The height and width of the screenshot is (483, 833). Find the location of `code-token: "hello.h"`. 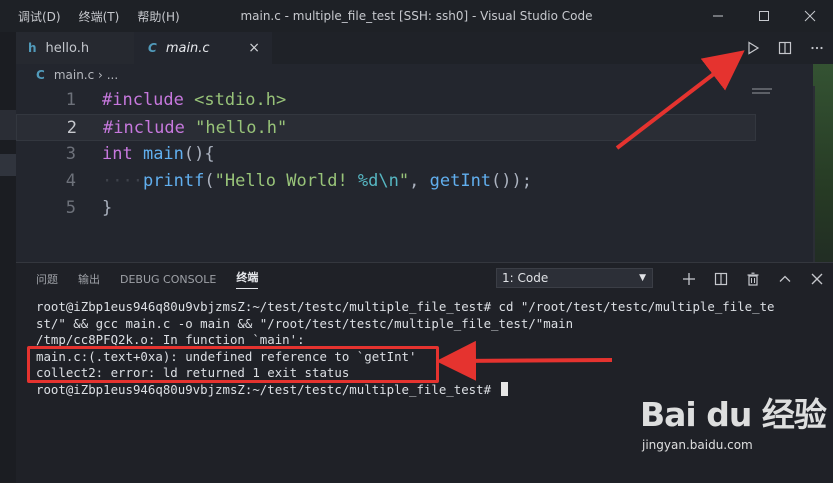

code-token: "hello.h" is located at coordinates (241, 128).